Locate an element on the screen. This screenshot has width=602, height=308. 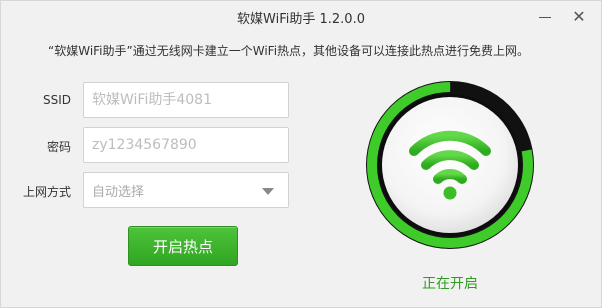
close-icon: ✕ is located at coordinates (579, 16).